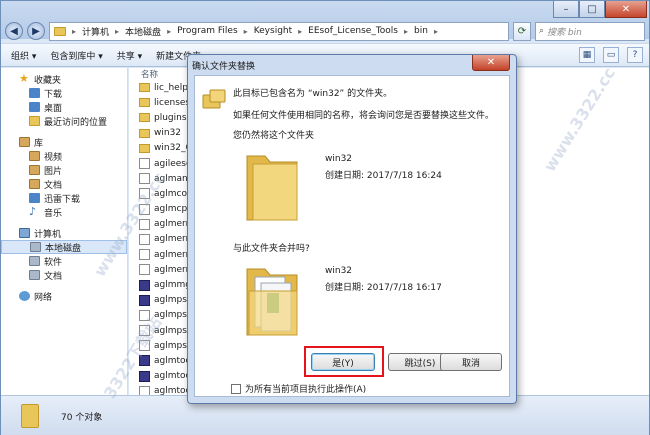  Describe the element at coordinates (64, 261) in the screenshot. I see `nav-software-drive: 软件` at that location.